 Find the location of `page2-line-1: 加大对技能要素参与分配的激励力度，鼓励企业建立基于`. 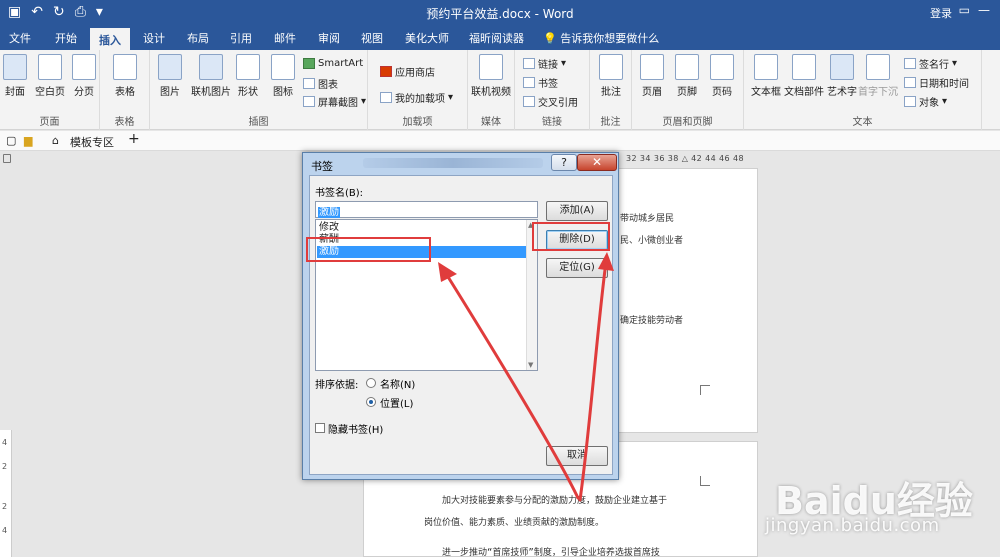

page2-line-1: 加大对技能要素参与分配的激励力度，鼓励企业建立基于 is located at coordinates (555, 501).